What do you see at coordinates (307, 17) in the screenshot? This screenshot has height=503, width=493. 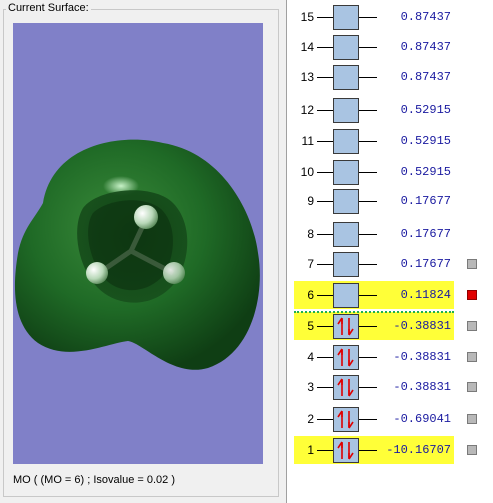 I see `mo-number: 15` at bounding box center [307, 17].